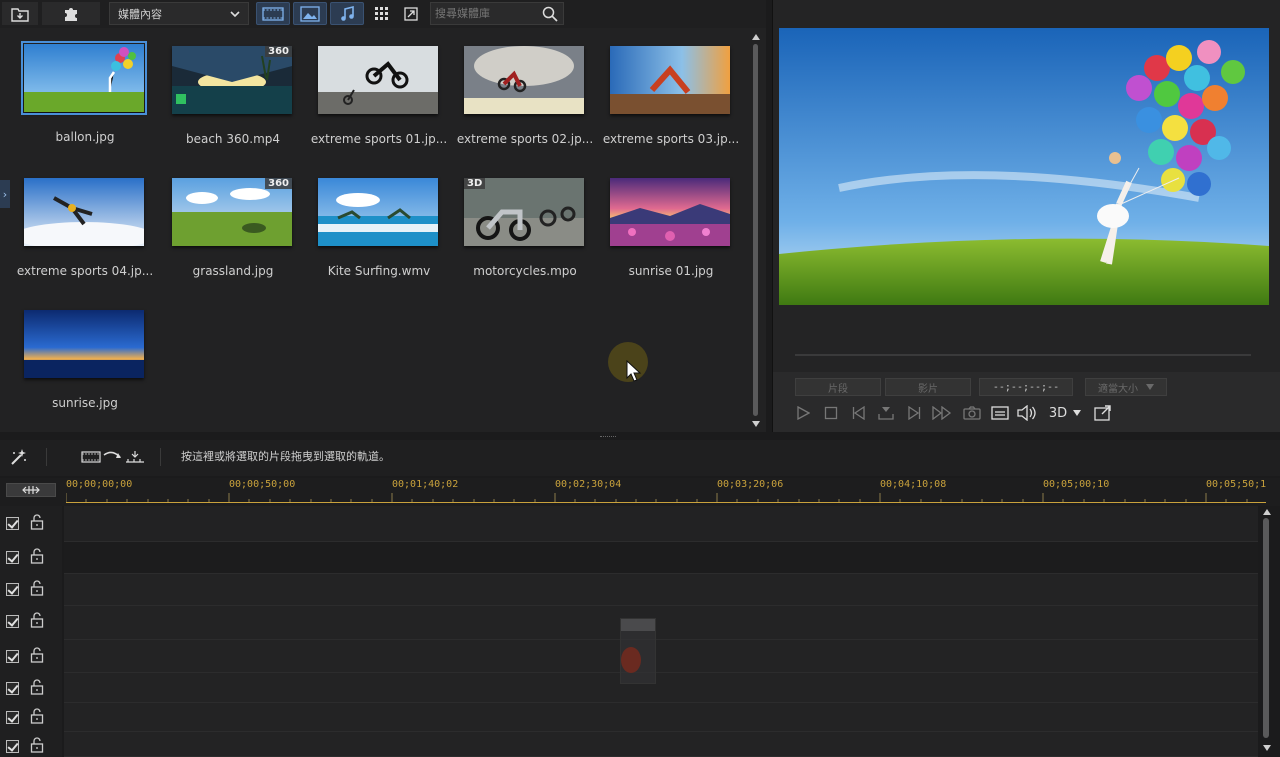 The image size is (1280, 757). What do you see at coordinates (972, 413) in the screenshot?
I see `snapshot-button` at bounding box center [972, 413].